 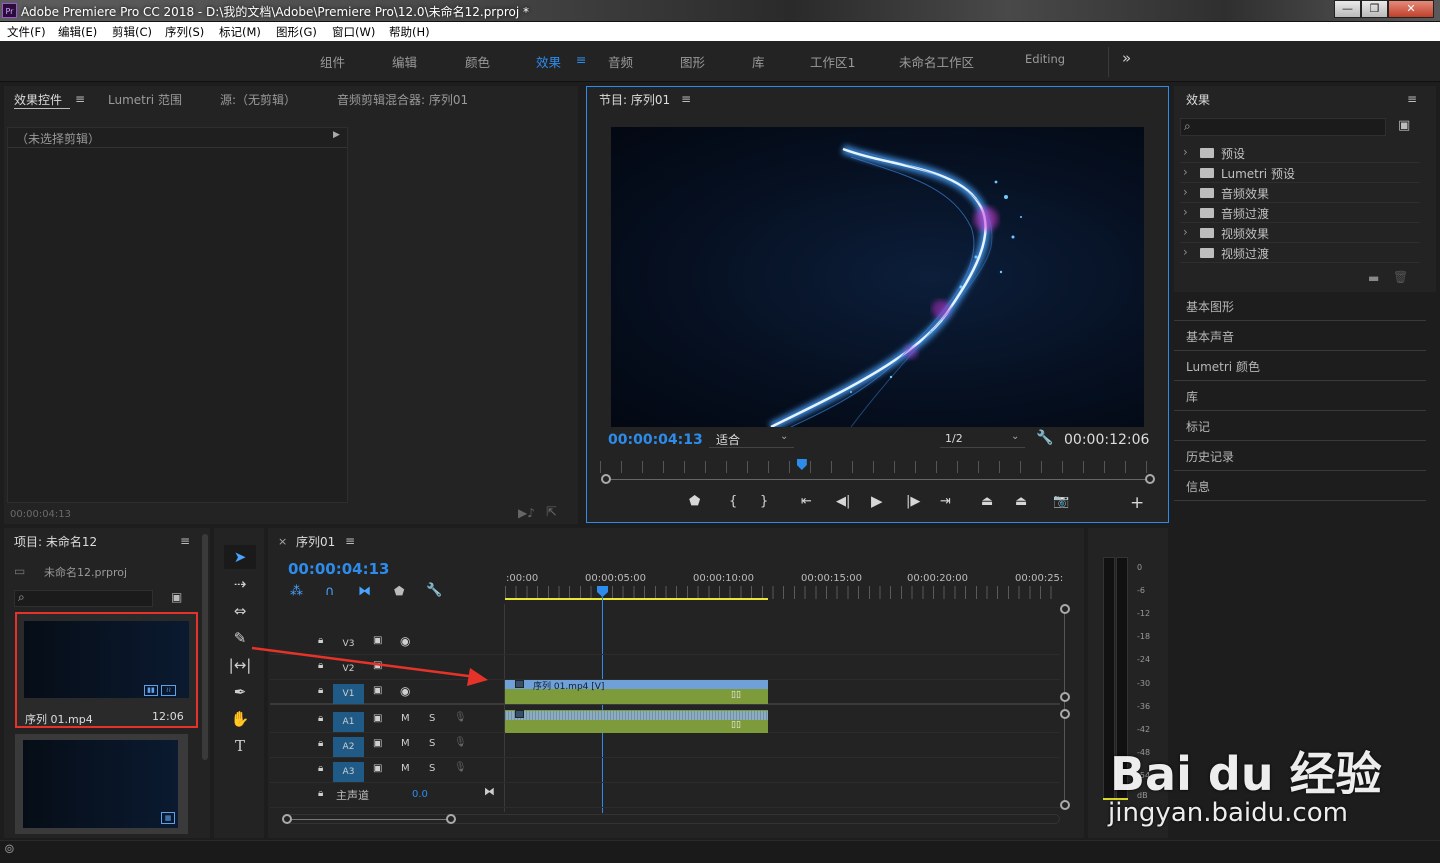 What do you see at coordinates (350, 541) in the screenshot?
I see `timeline-menu-icon: ≡` at bounding box center [350, 541].